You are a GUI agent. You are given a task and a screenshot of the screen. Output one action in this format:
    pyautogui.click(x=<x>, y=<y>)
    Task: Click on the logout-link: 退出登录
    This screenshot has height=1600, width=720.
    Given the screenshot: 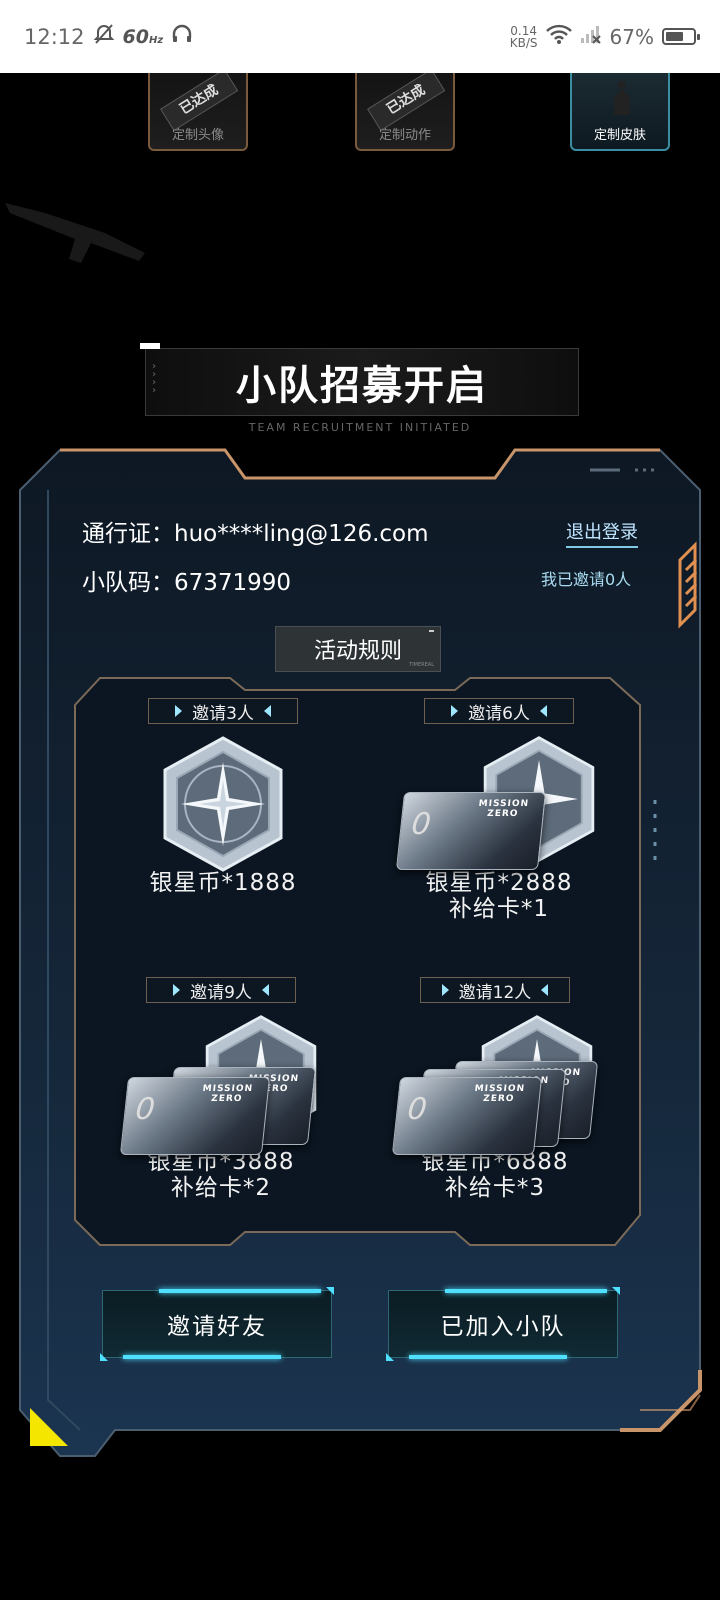 What is the action you would take?
    pyautogui.click(x=602, y=533)
    